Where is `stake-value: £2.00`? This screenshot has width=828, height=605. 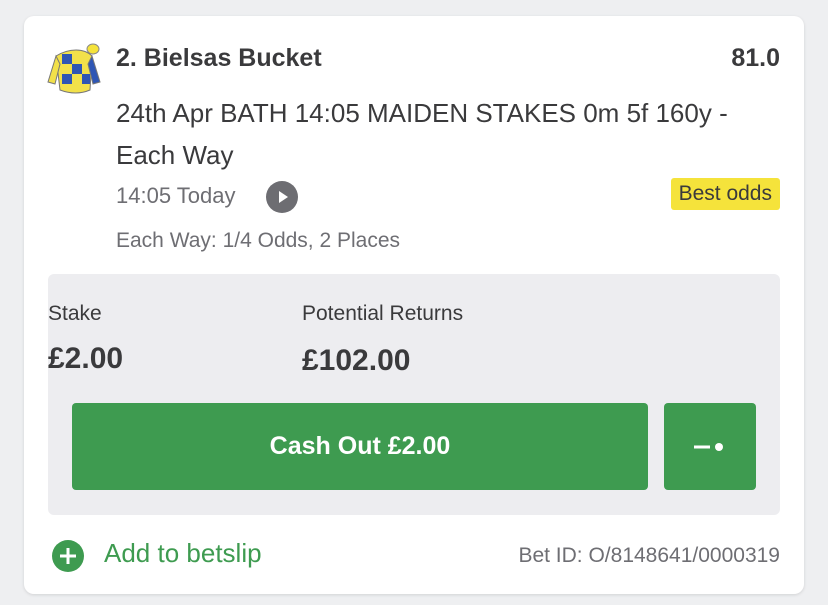
stake-value: £2.00 is located at coordinates (86, 358).